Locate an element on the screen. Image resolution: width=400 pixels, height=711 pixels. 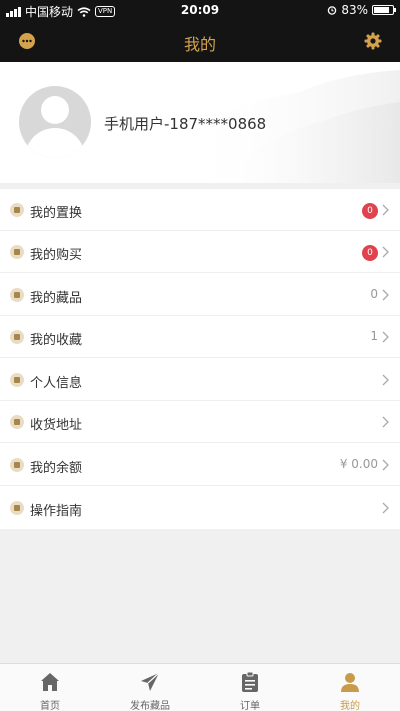
cart-icon is located at coordinates (17, 252).